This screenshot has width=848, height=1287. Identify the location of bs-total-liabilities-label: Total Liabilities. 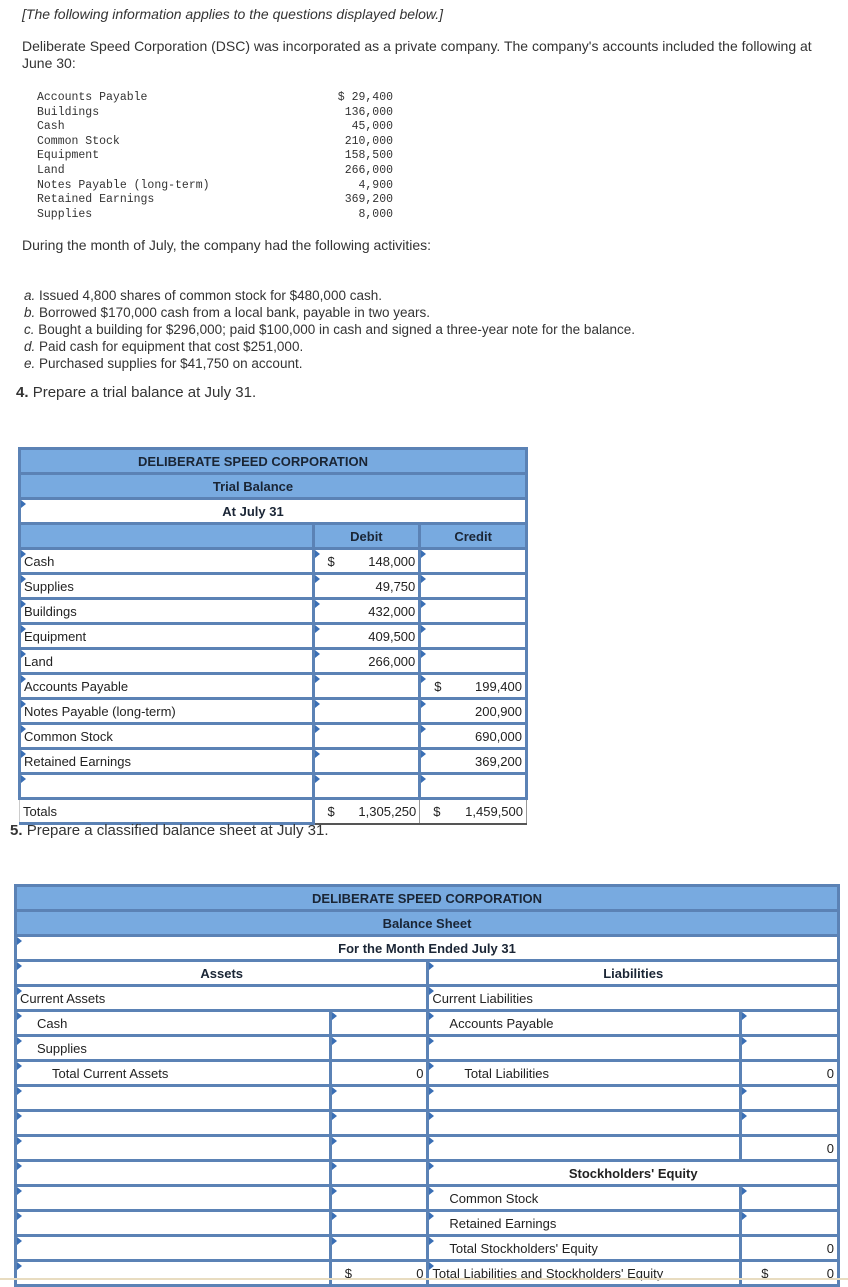
(584, 1073).